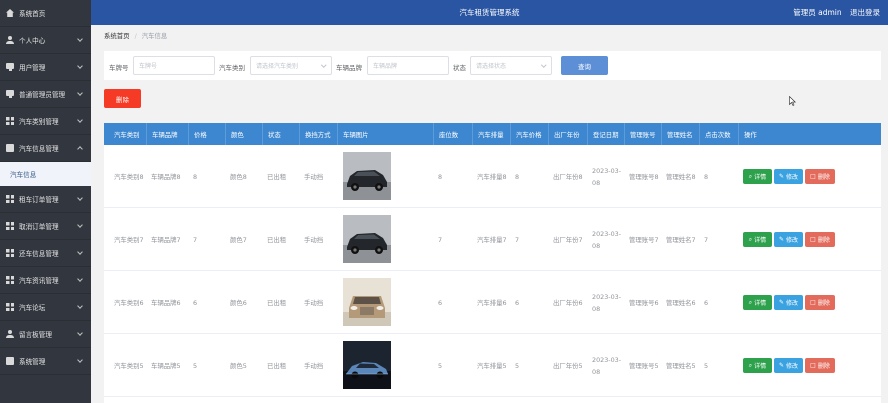 The height and width of the screenshot is (403, 888). I want to click on user-area: 管理员 admin 退出登录, so click(833, 12).